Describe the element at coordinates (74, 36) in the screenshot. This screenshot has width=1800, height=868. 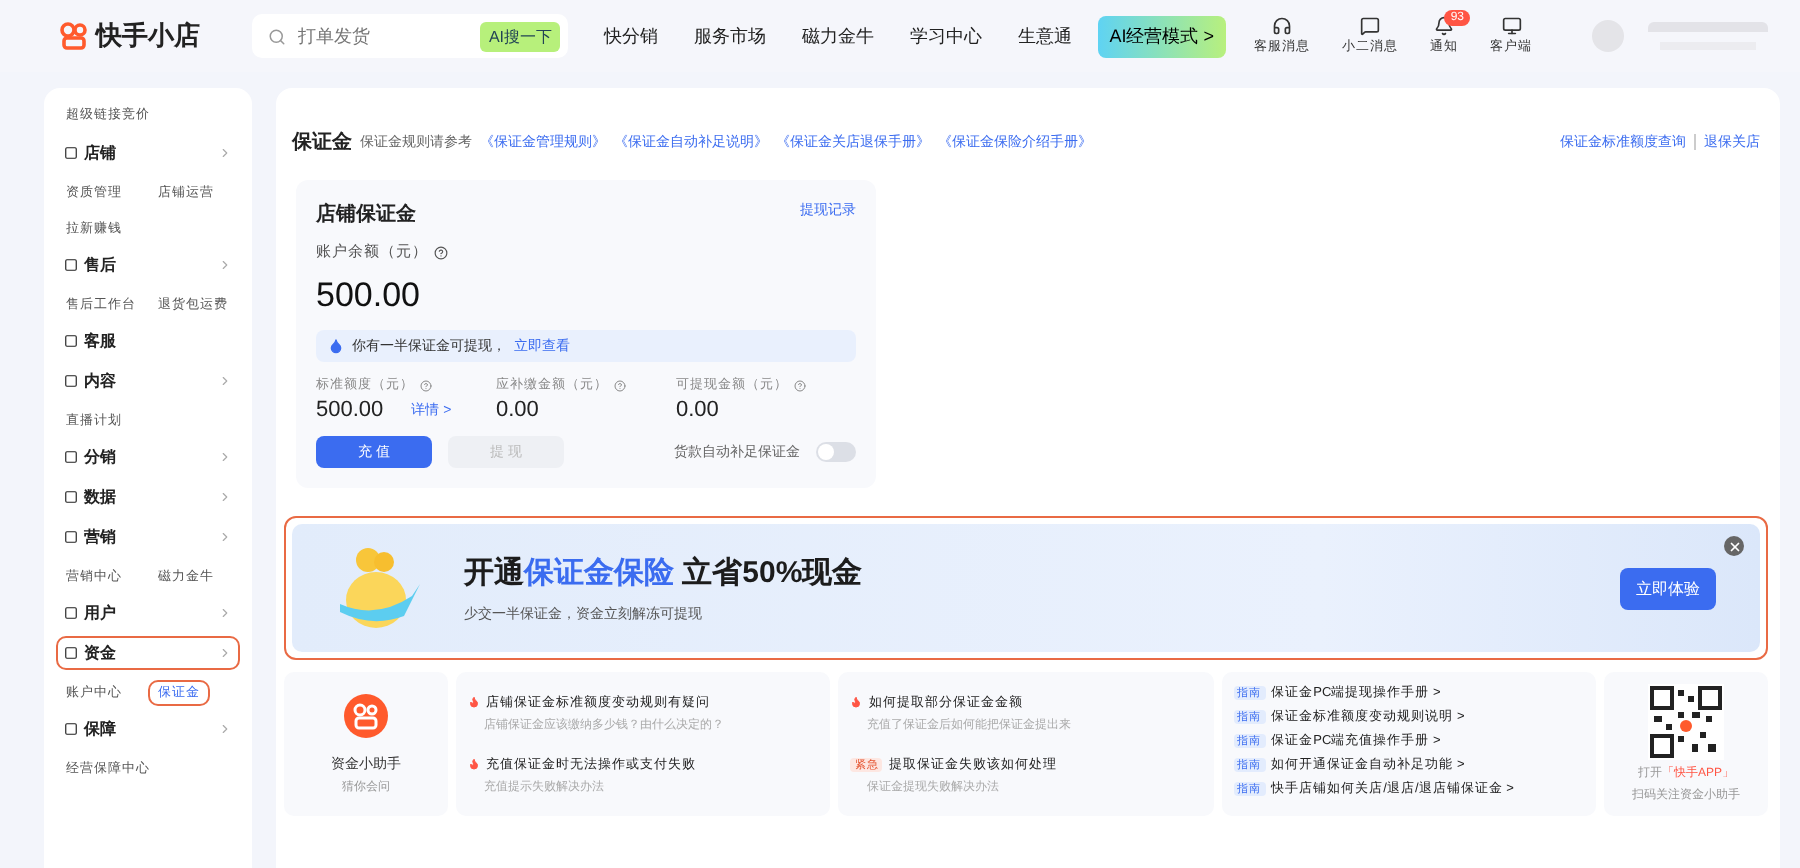
I see `logo-icon` at that location.